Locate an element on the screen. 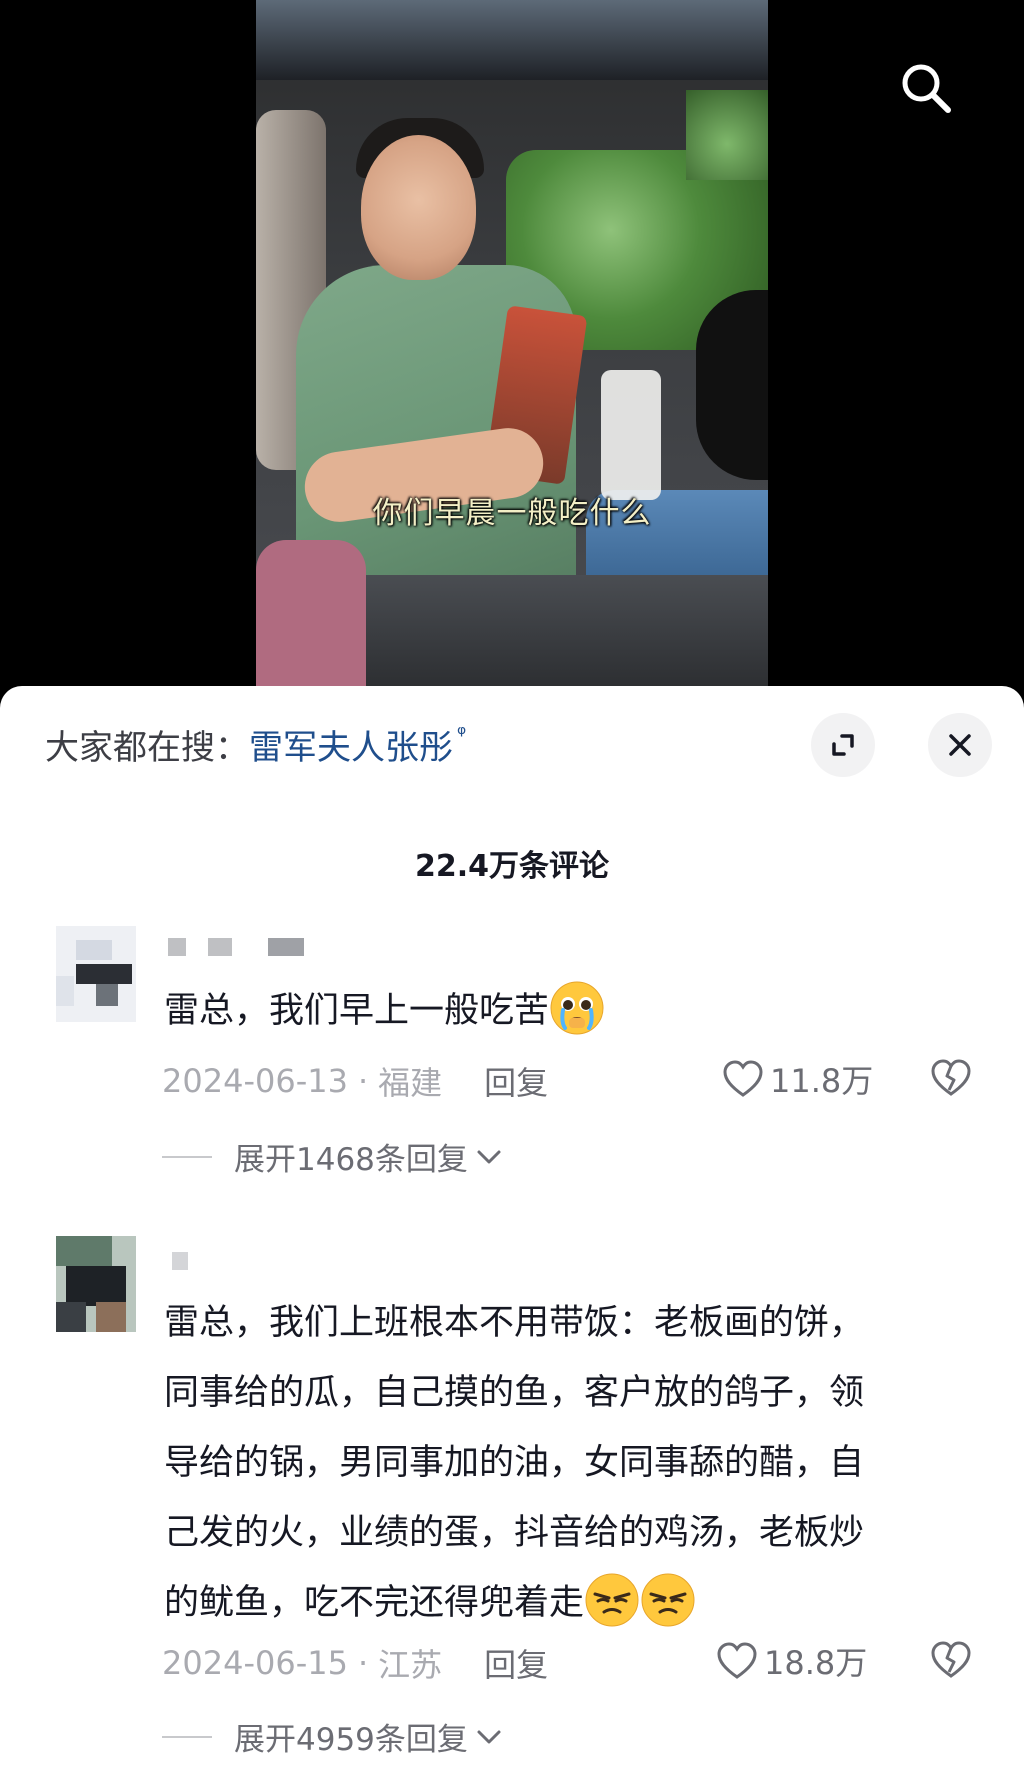 The height and width of the screenshot is (1787, 1024). car-rear-window is located at coordinates (727, 135).